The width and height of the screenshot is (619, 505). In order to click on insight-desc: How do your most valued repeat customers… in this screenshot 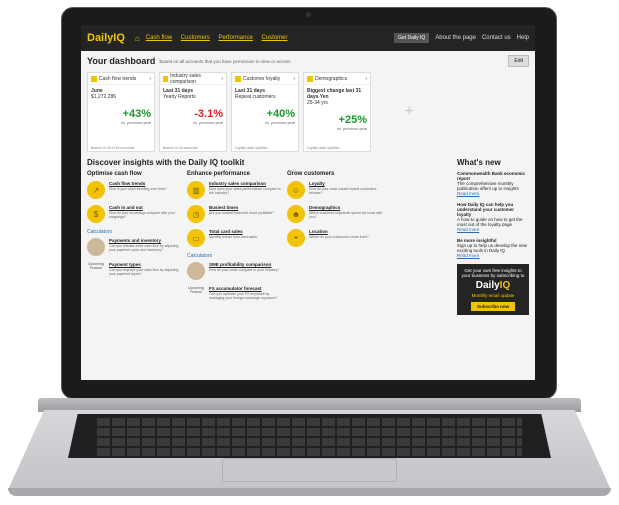, I will do `click(343, 191)`.